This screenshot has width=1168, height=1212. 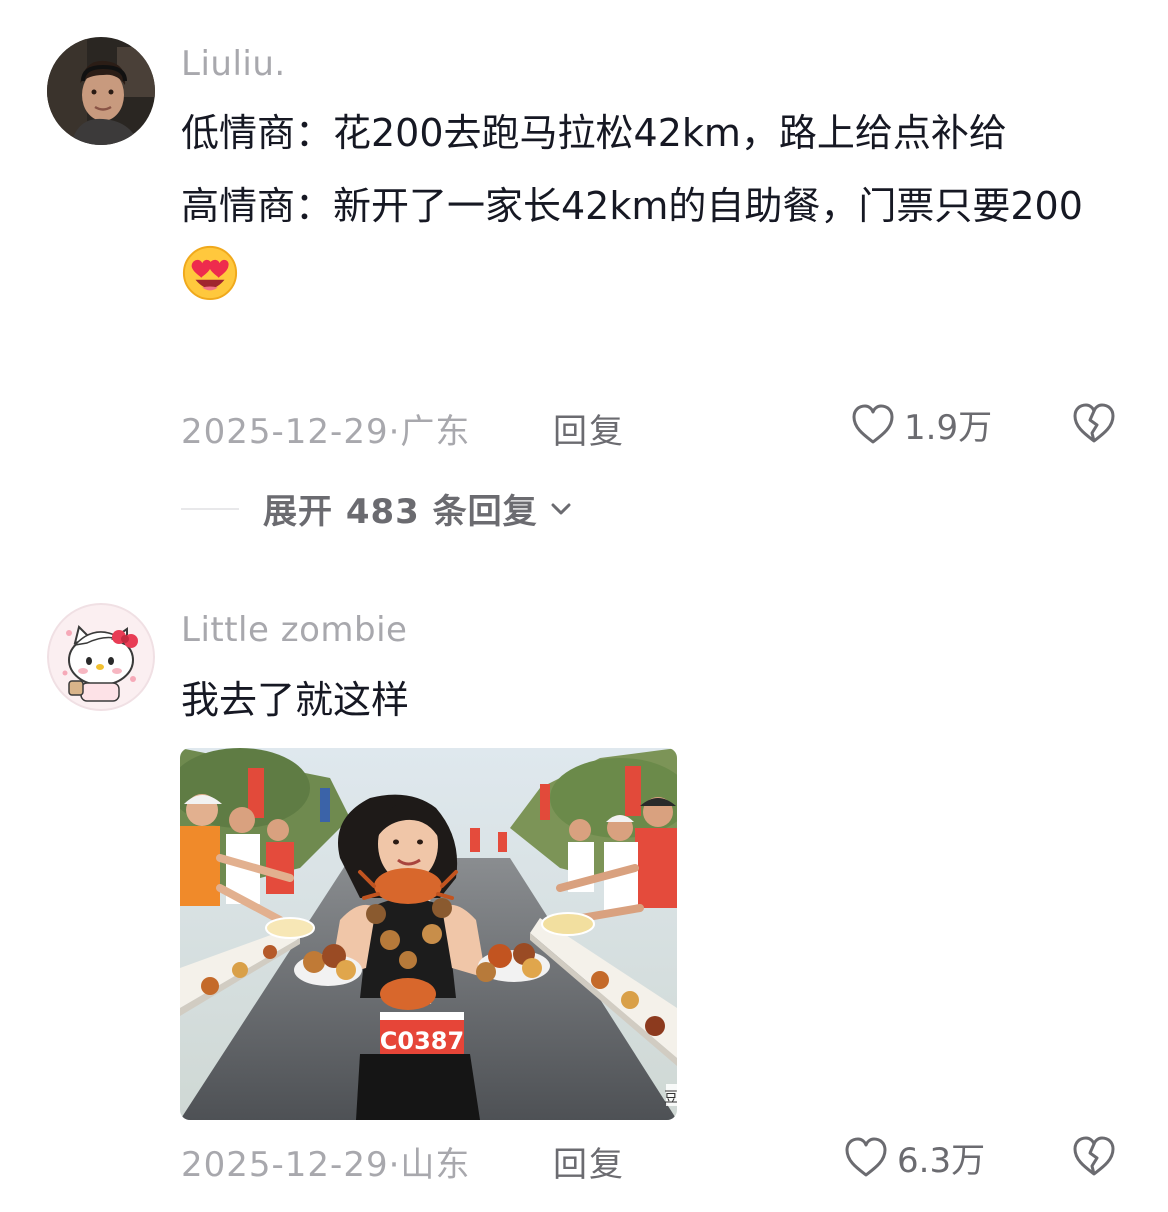 I want to click on comment-image: C0387 豆, so click(x=428, y=934).